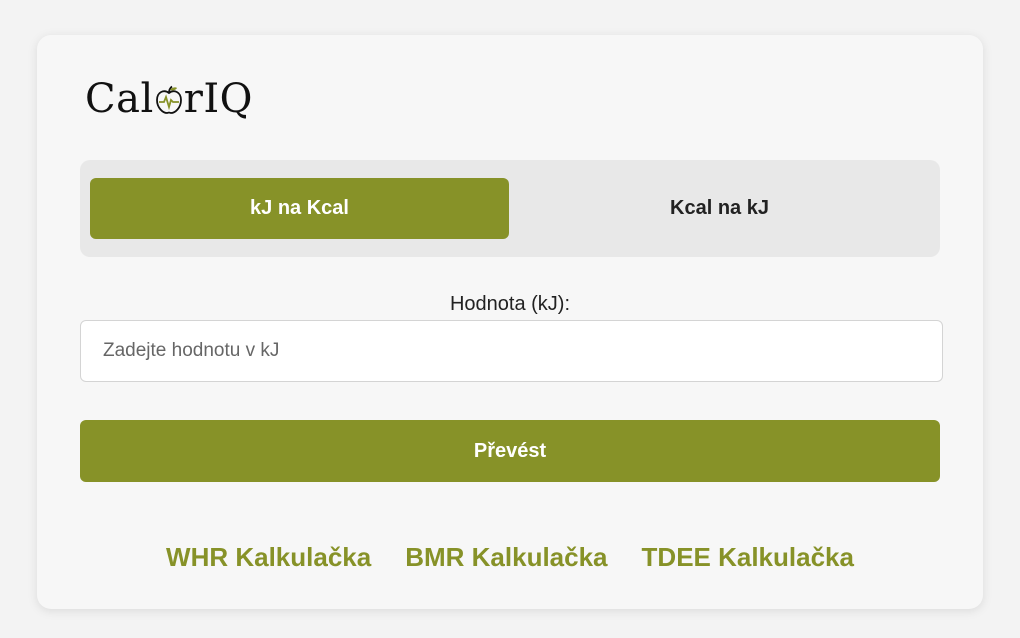 The height and width of the screenshot is (638, 1020). I want to click on tdee-calculator-link: TDEE Kalkulačka, so click(748, 557).